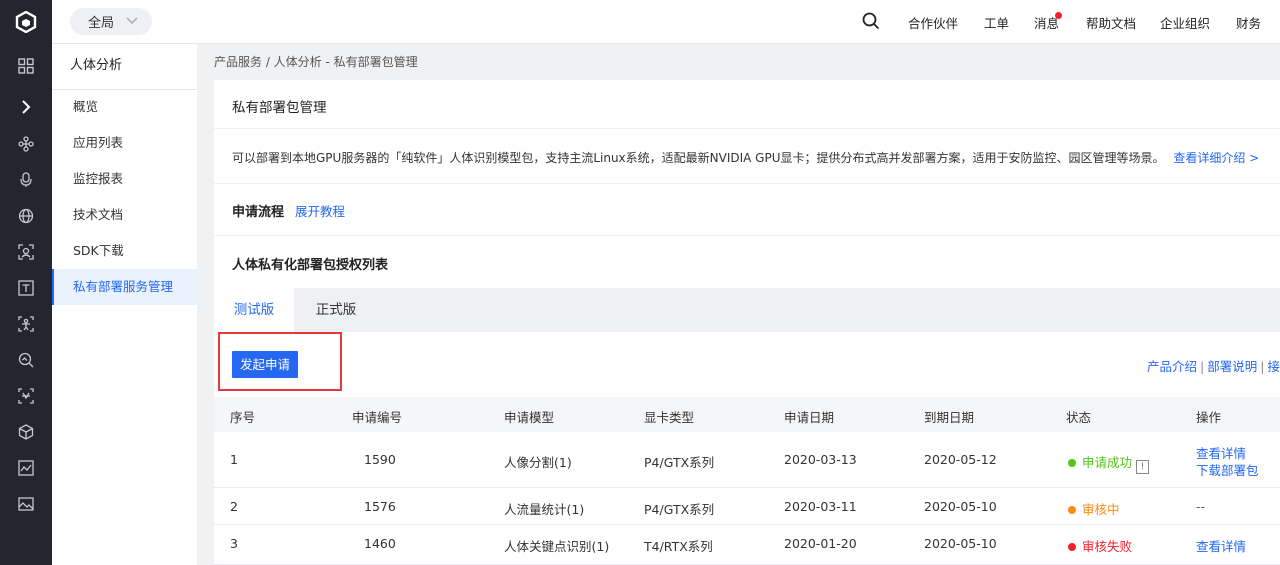 The width and height of the screenshot is (1280, 565). Describe the element at coordinates (310, 265) in the screenshot. I see `list-title: 人体私有化部署包授权列表` at that location.